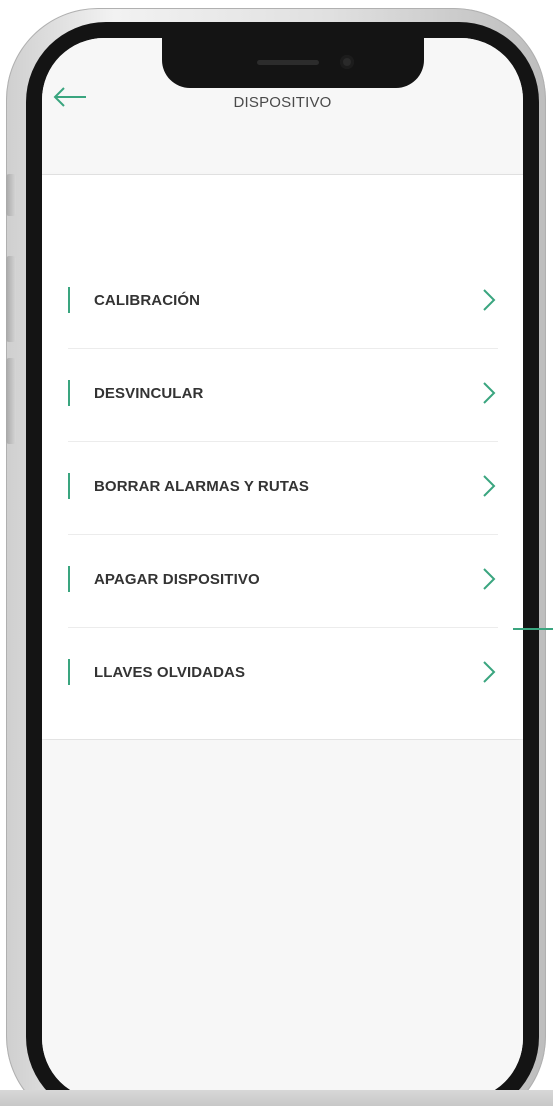 This screenshot has width=553, height=1106. I want to click on bottom-shadow-strip, so click(276, 1098).